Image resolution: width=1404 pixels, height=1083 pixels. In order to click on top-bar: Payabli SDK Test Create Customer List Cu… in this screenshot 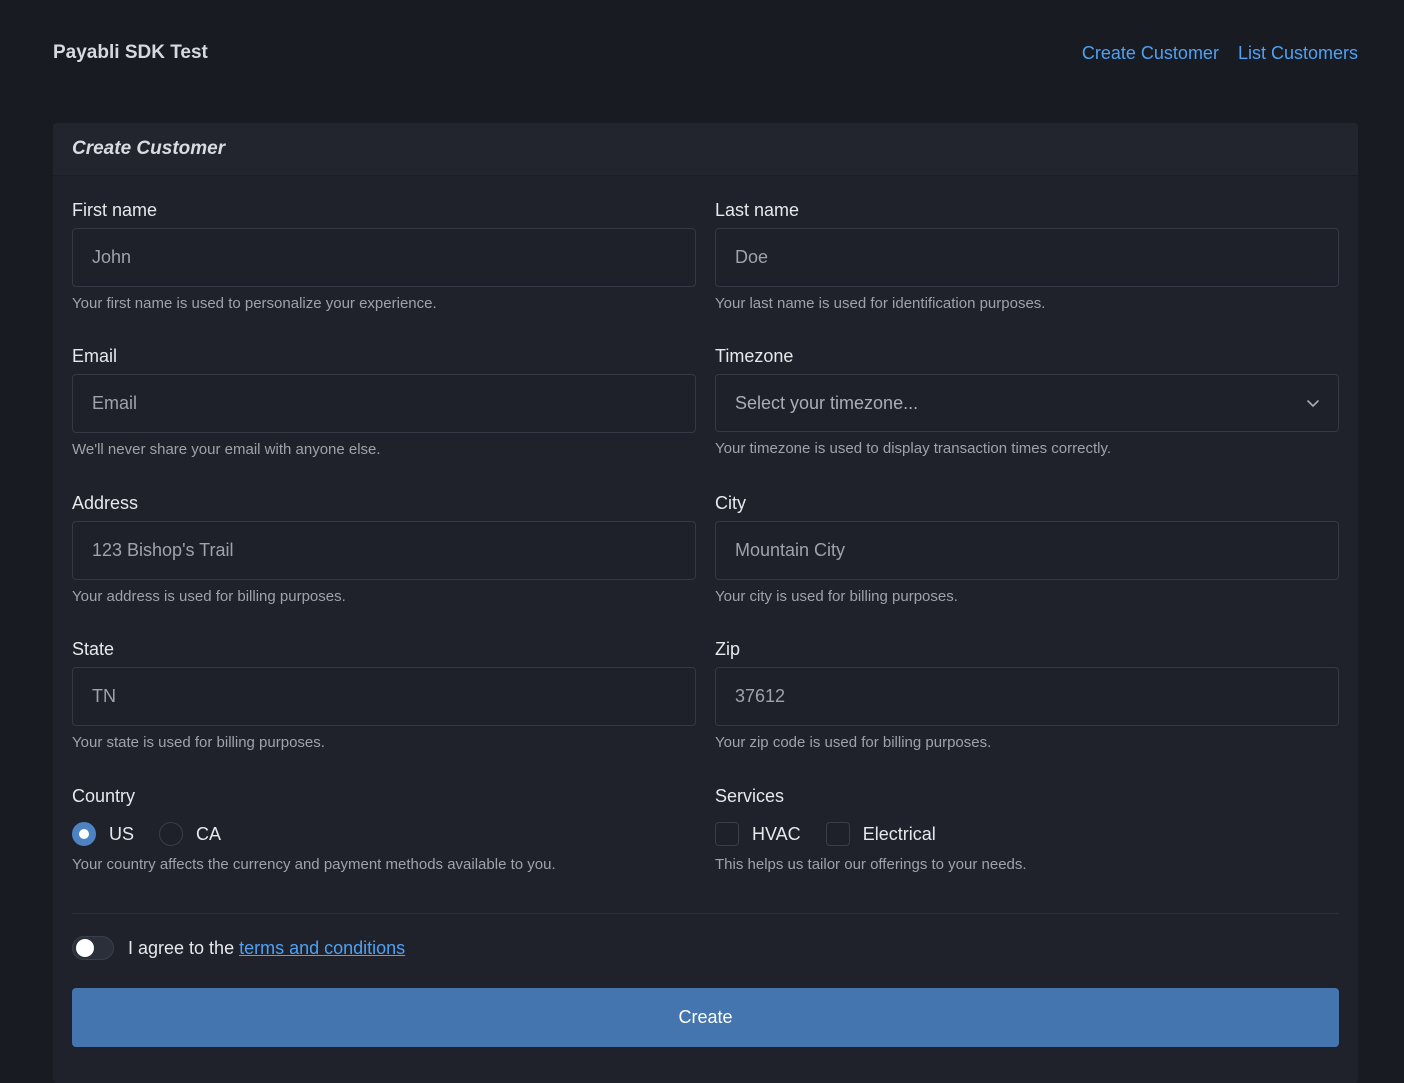, I will do `click(705, 53)`.